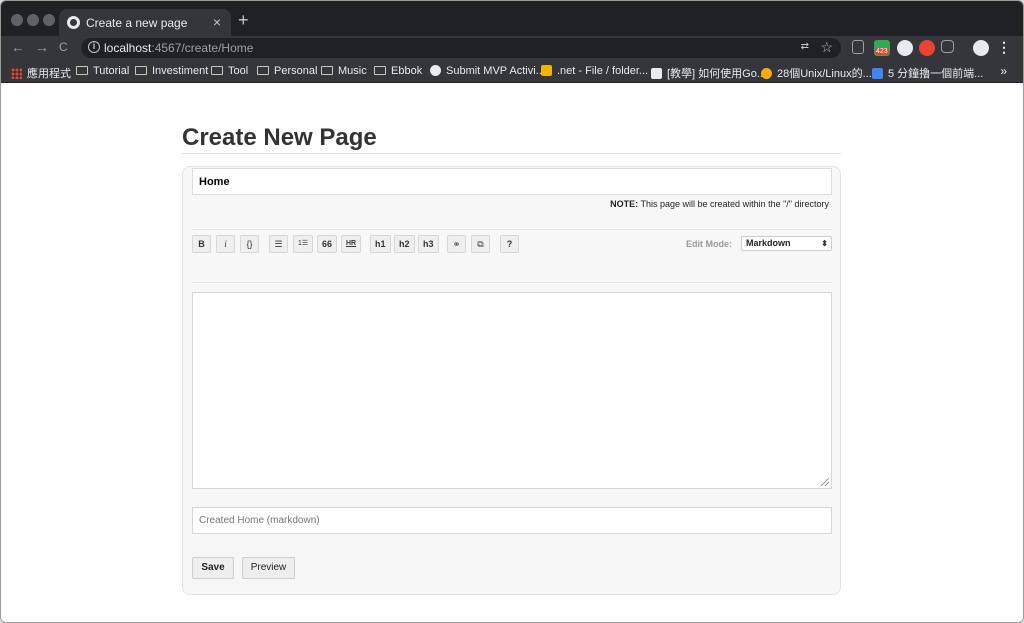  What do you see at coordinates (225, 244) in the screenshot?
I see `italic-button: i` at bounding box center [225, 244].